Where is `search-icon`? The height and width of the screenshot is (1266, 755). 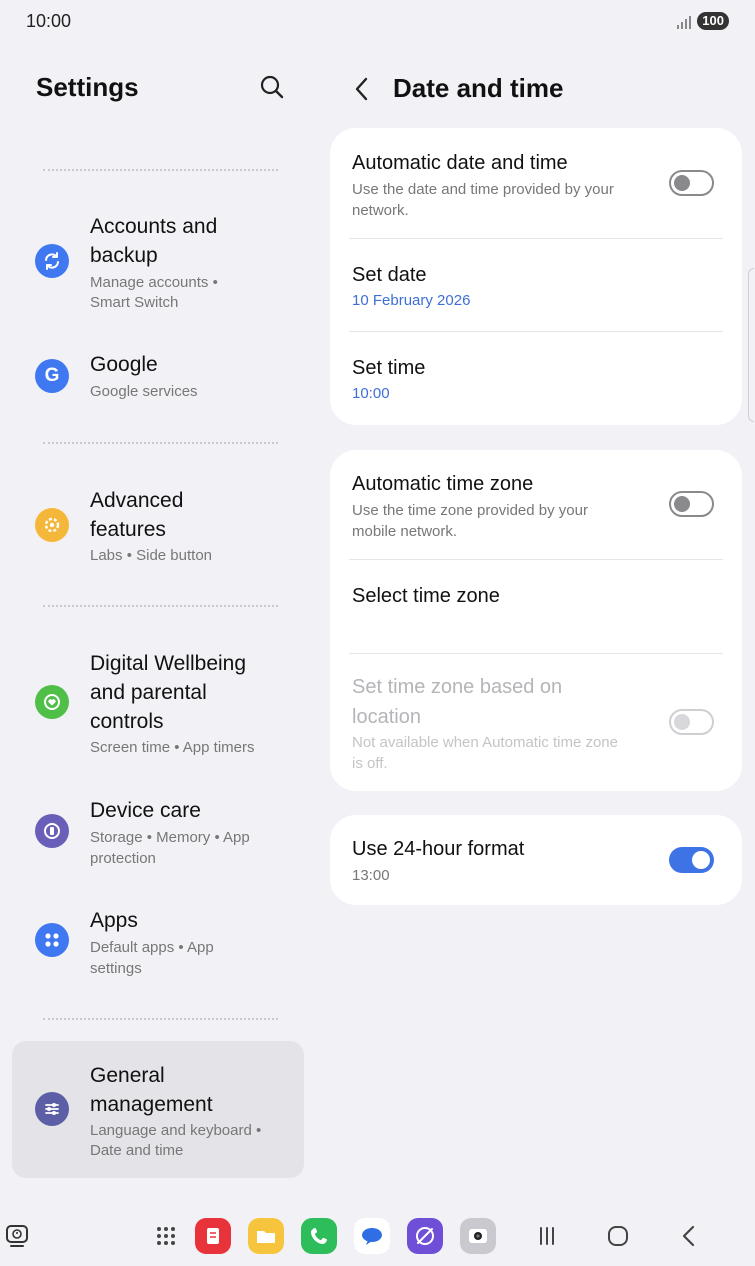 search-icon is located at coordinates (272, 87).